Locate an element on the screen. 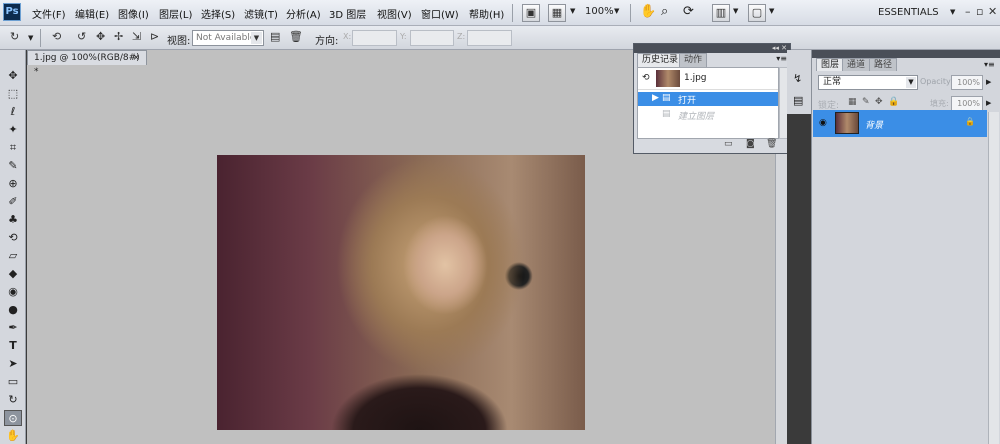 This screenshot has height=444, width=1000. lock-position-icon: ✥ is located at coordinates (879, 102).